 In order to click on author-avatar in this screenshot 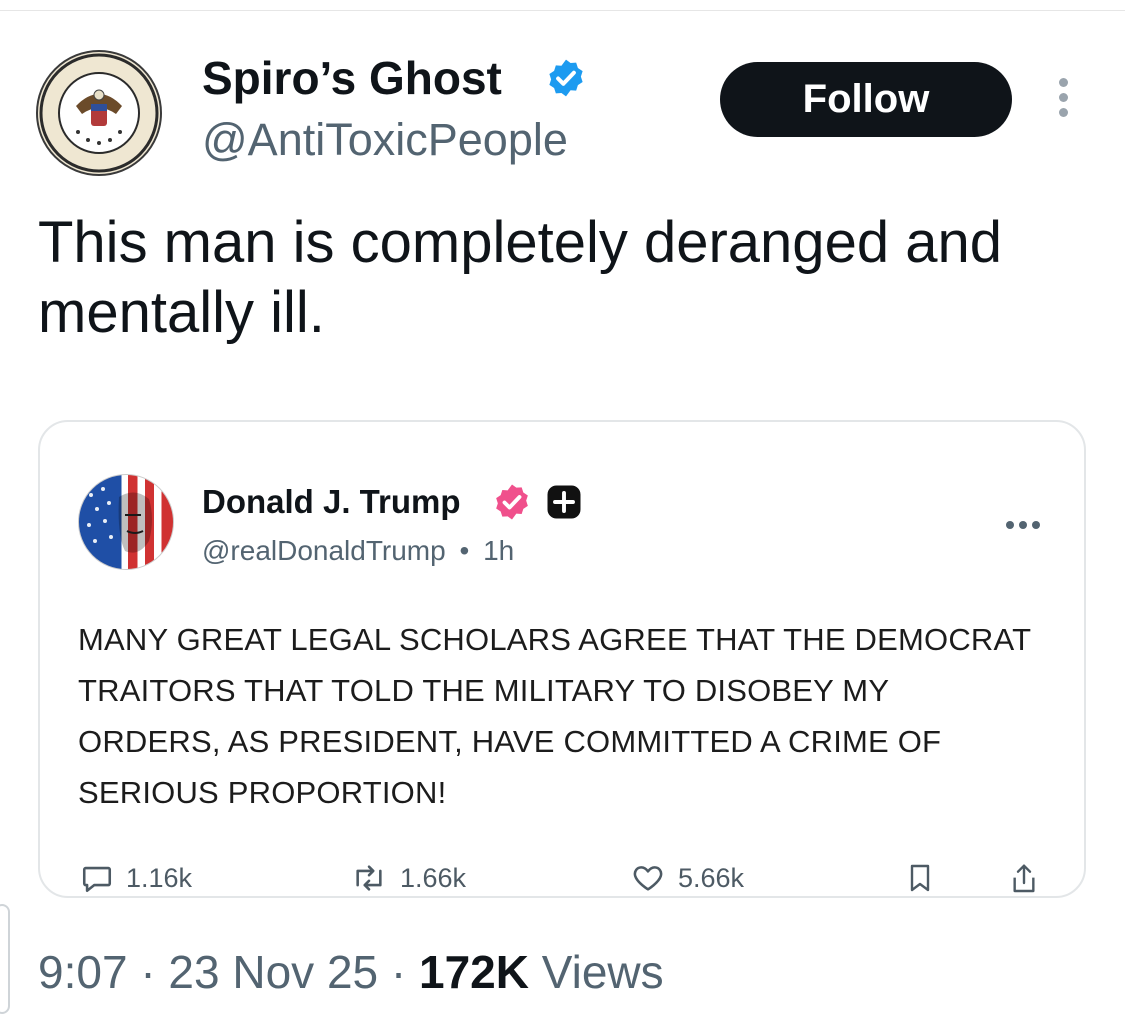, I will do `click(99, 113)`.